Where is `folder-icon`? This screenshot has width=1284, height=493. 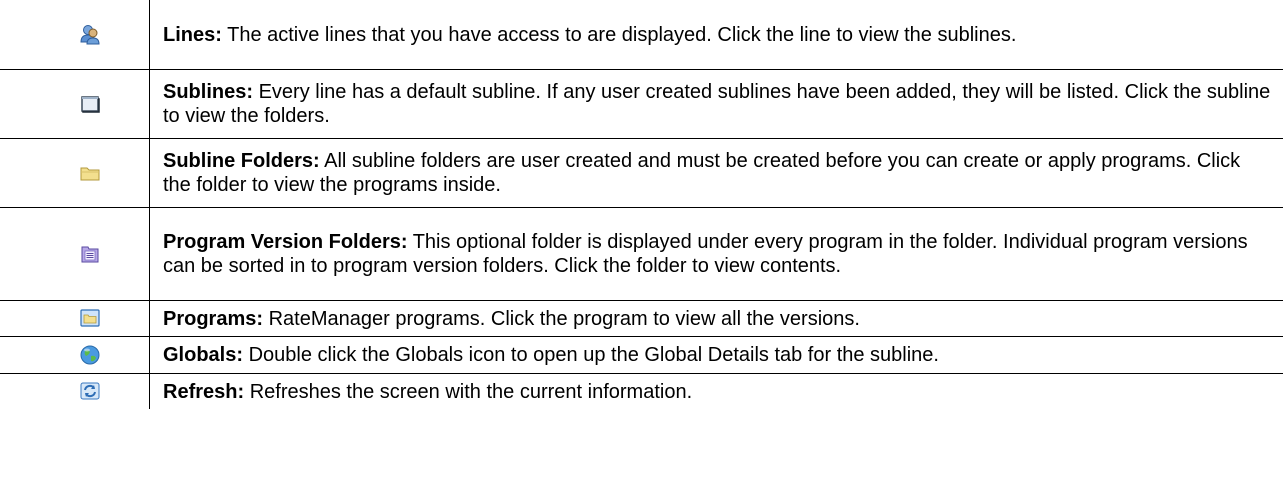 folder-icon is located at coordinates (90, 173).